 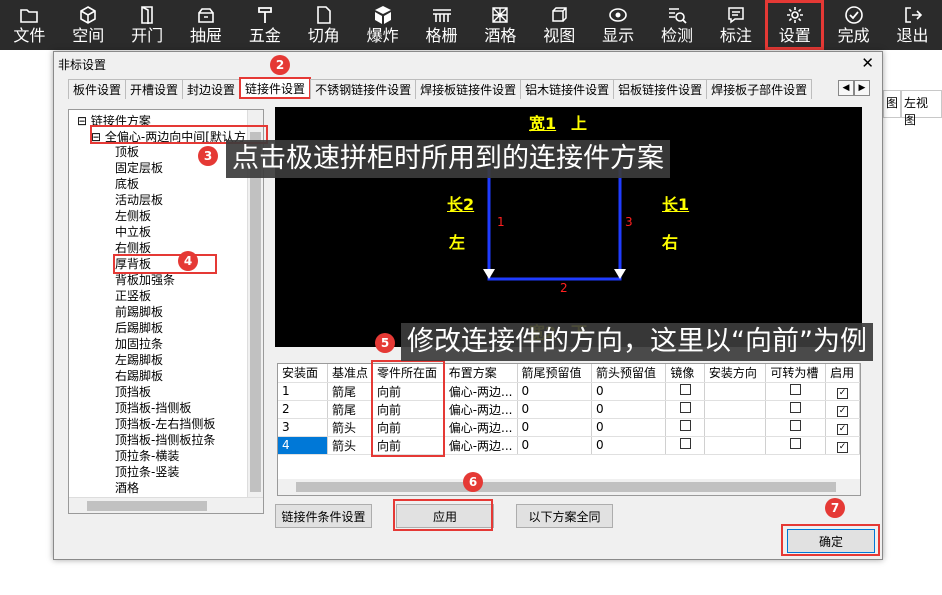 What do you see at coordinates (147, 25) in the screenshot?
I see `toolbar-door-button: 开门` at bounding box center [147, 25].